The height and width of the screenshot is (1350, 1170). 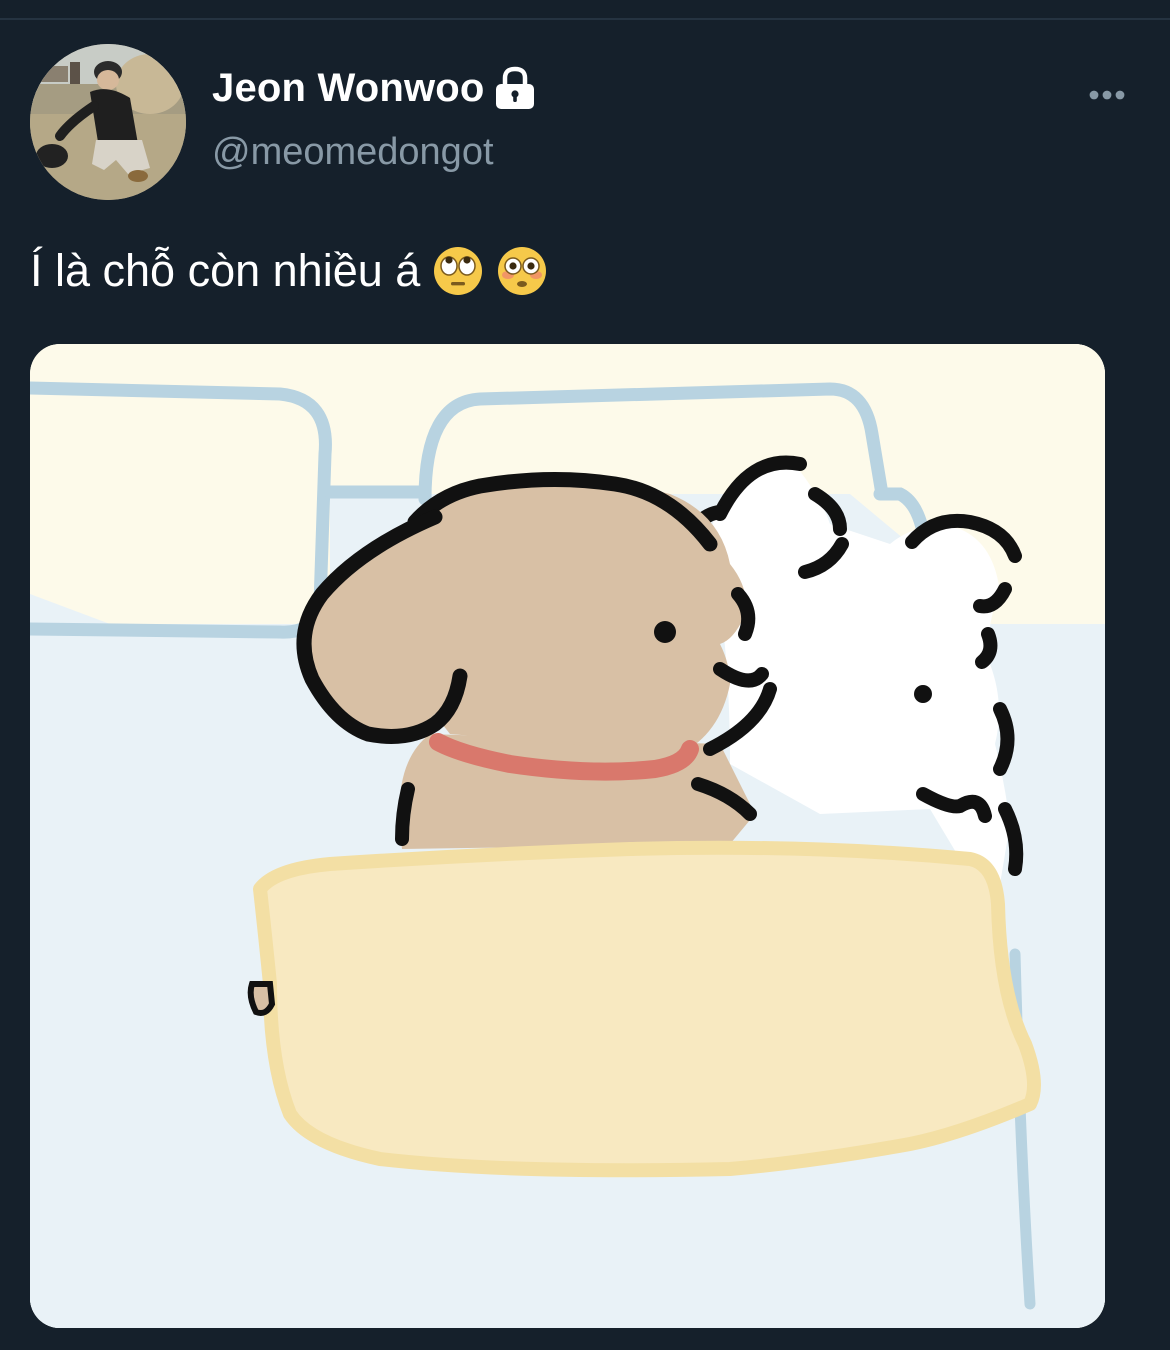 I want to click on tweet-text: Í là chỗ còn nhiều á, so click(x=289, y=271).